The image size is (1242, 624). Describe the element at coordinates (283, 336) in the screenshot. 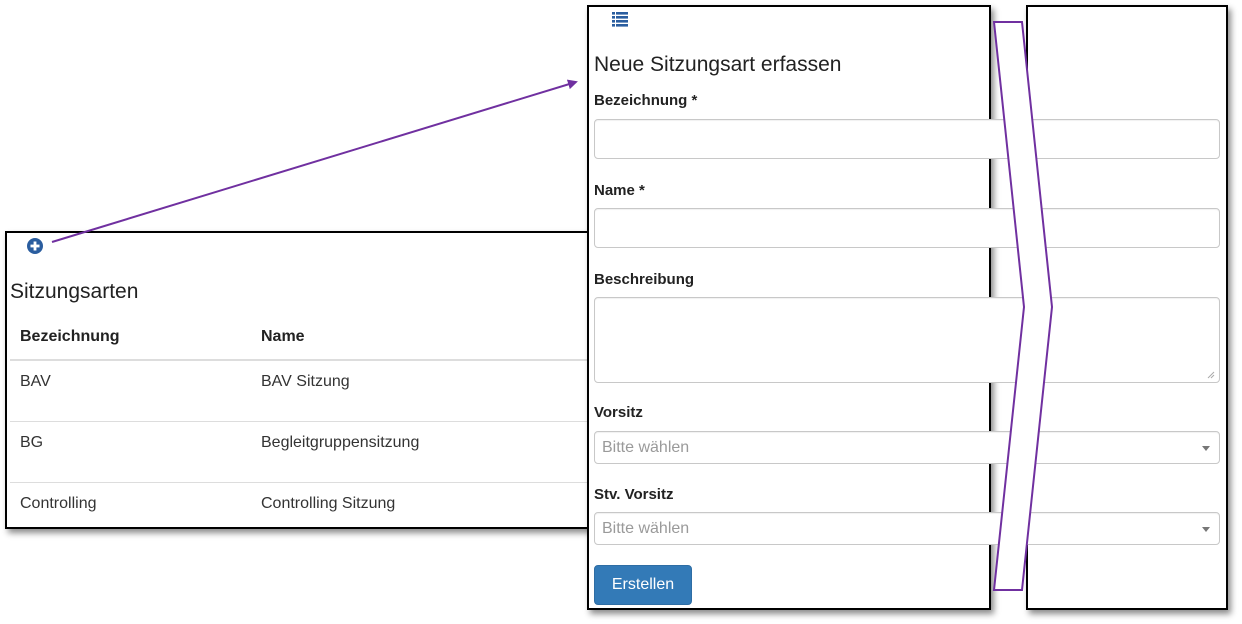

I see `column-header-name: Name` at that location.